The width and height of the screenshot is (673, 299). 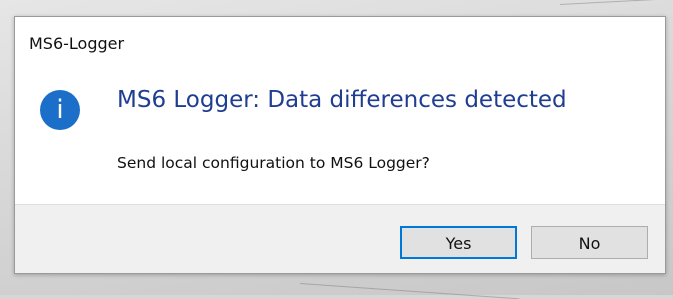 I want to click on main-instruction: MS6 Logger: Data differences detected, so click(x=342, y=100).